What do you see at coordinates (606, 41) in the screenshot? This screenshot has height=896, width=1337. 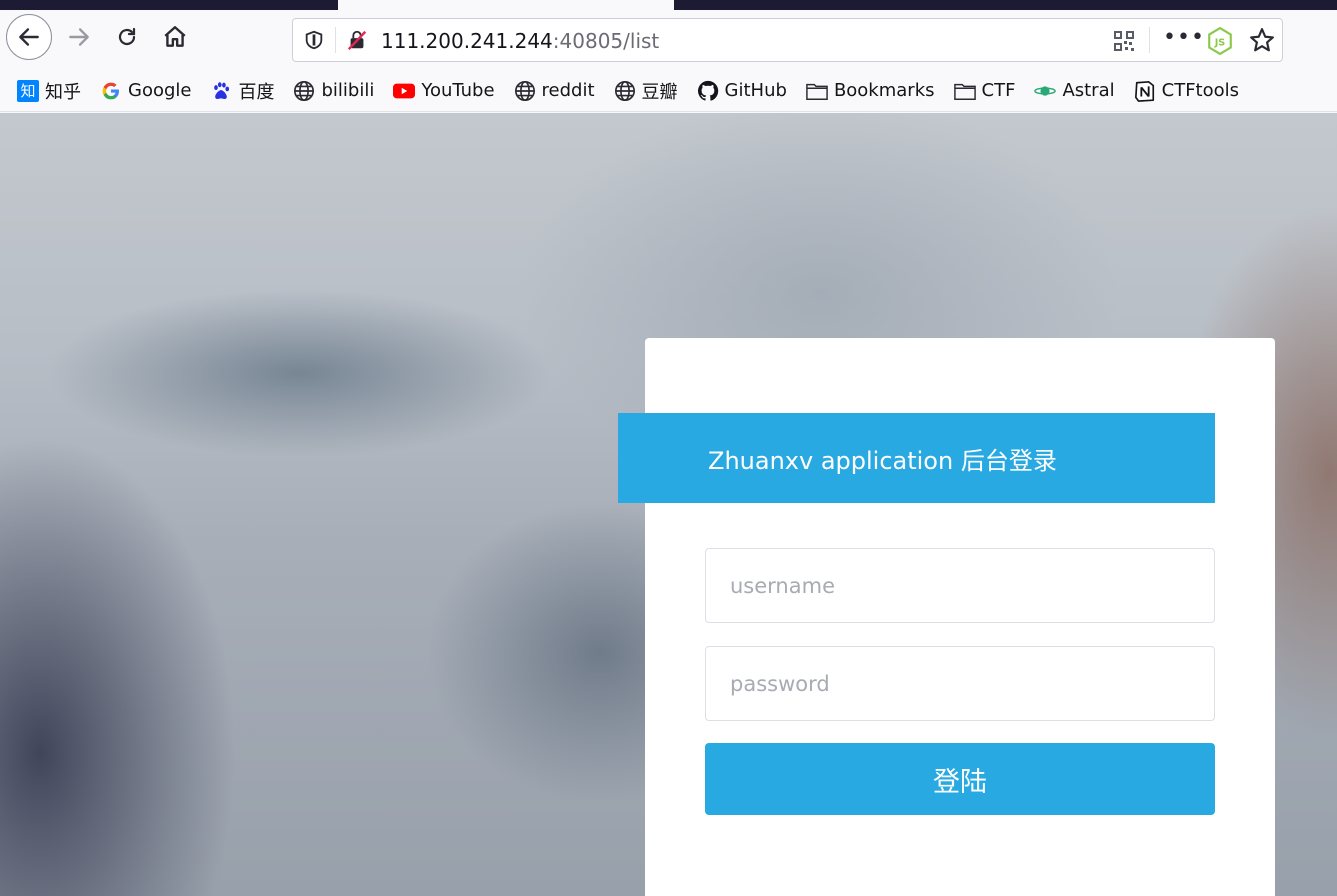 I see `url-path: :40805/list` at bounding box center [606, 41].